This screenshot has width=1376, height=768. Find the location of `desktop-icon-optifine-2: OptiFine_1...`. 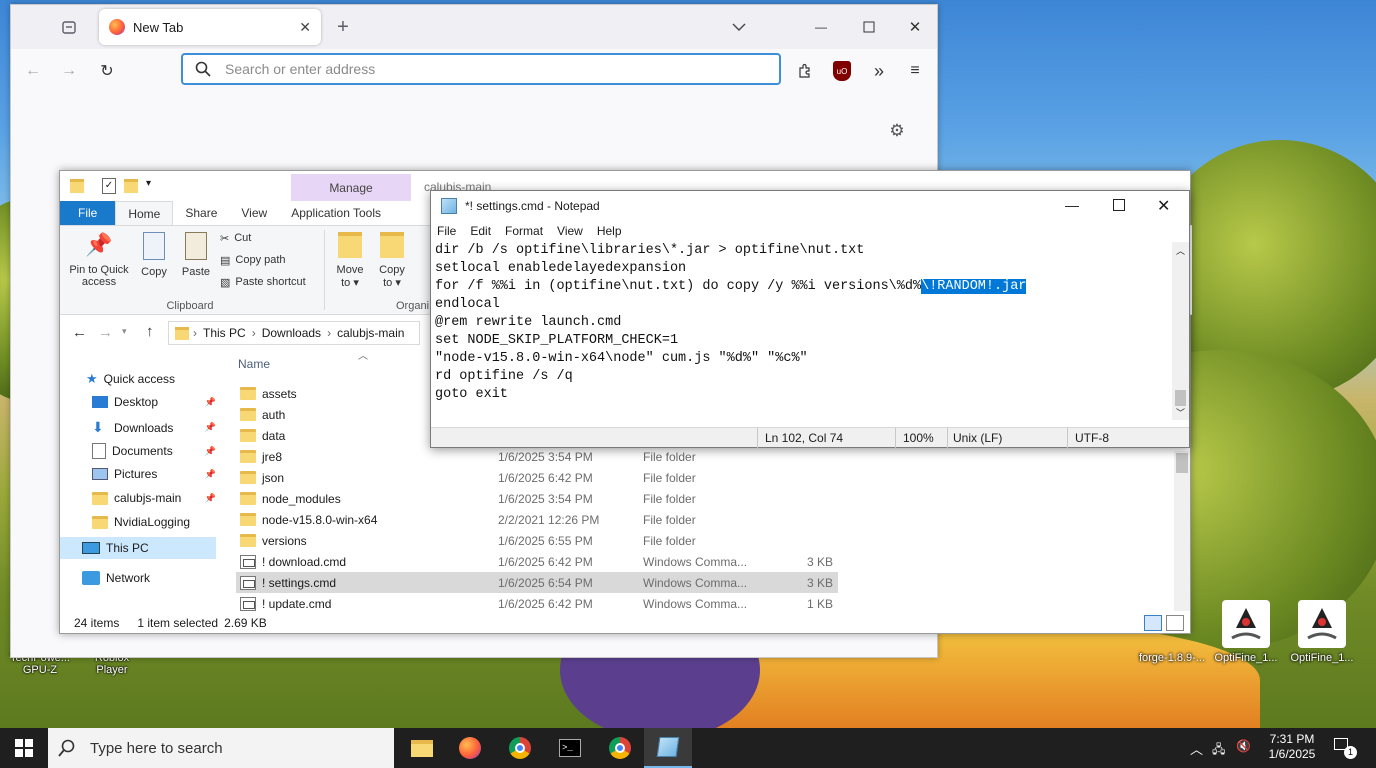

desktop-icon-optifine-2: OptiFine_1... is located at coordinates (1322, 632).